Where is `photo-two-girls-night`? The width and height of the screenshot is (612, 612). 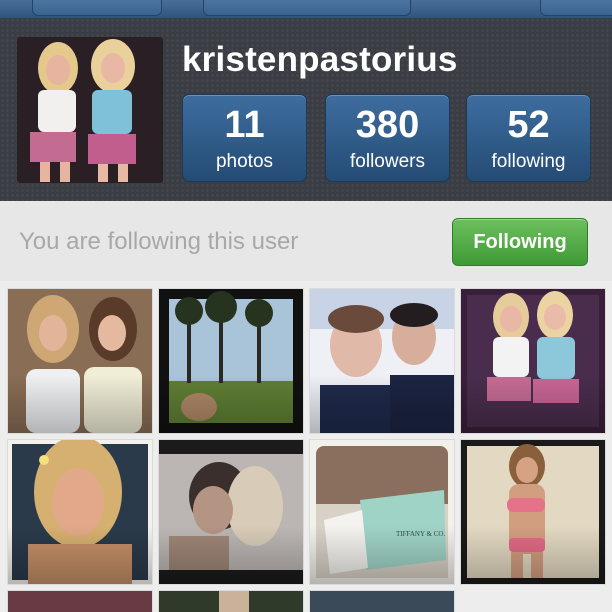 photo-two-girls-night is located at coordinates (533, 361).